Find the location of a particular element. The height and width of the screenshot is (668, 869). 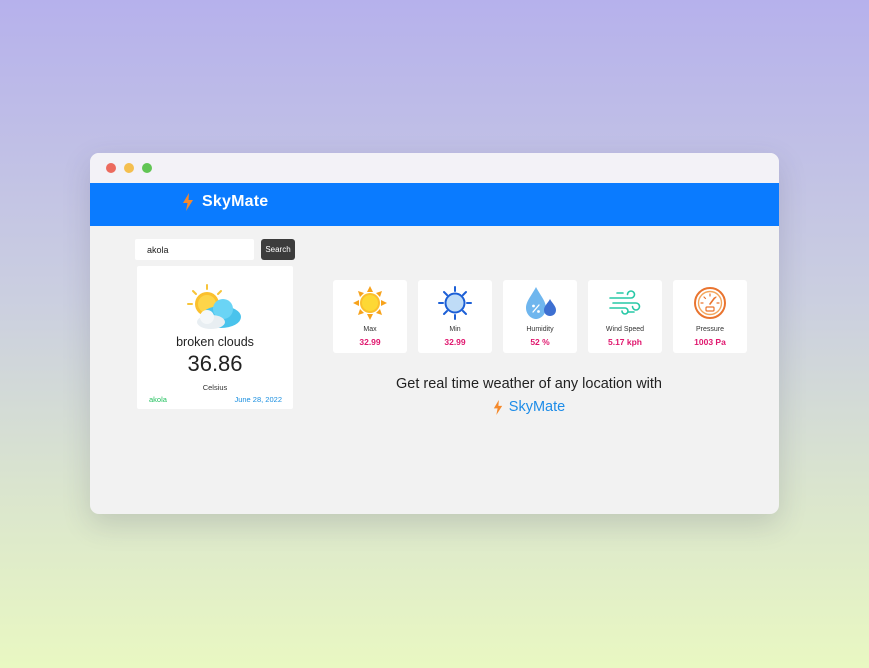

stat-card-min: Min 32.99 is located at coordinates (455, 316).